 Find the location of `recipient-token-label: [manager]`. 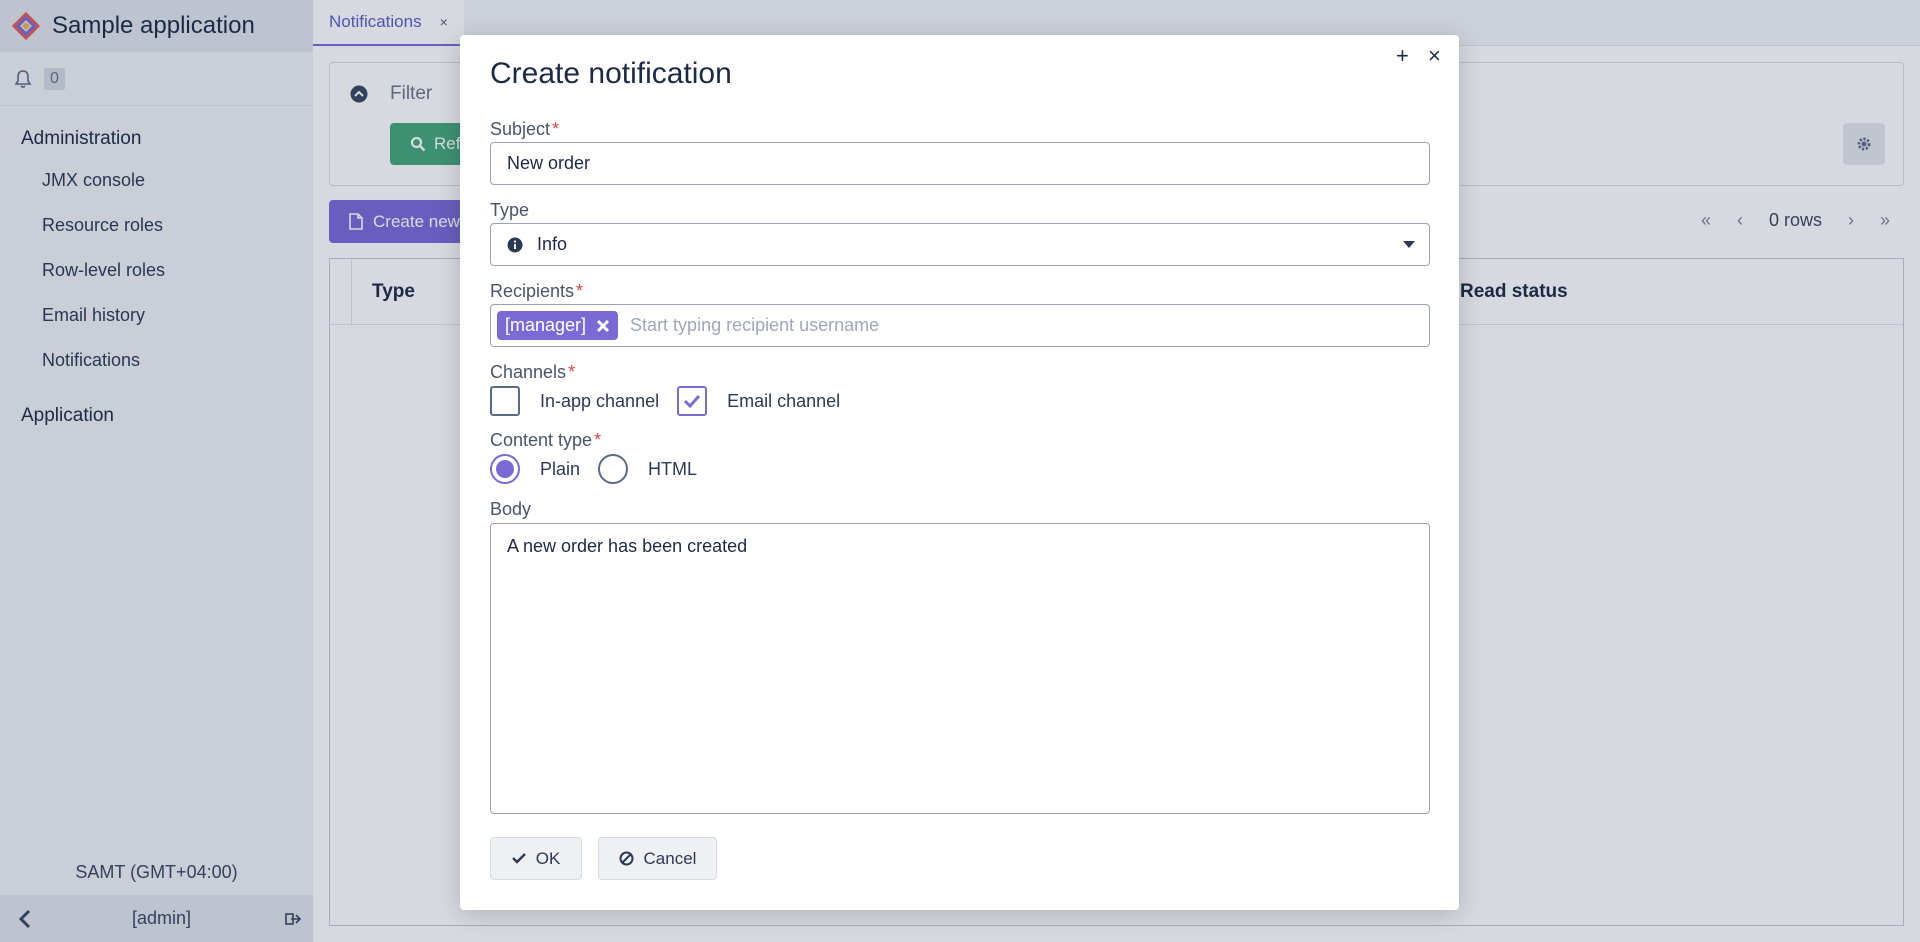

recipient-token-label: [manager] is located at coordinates (546, 325).